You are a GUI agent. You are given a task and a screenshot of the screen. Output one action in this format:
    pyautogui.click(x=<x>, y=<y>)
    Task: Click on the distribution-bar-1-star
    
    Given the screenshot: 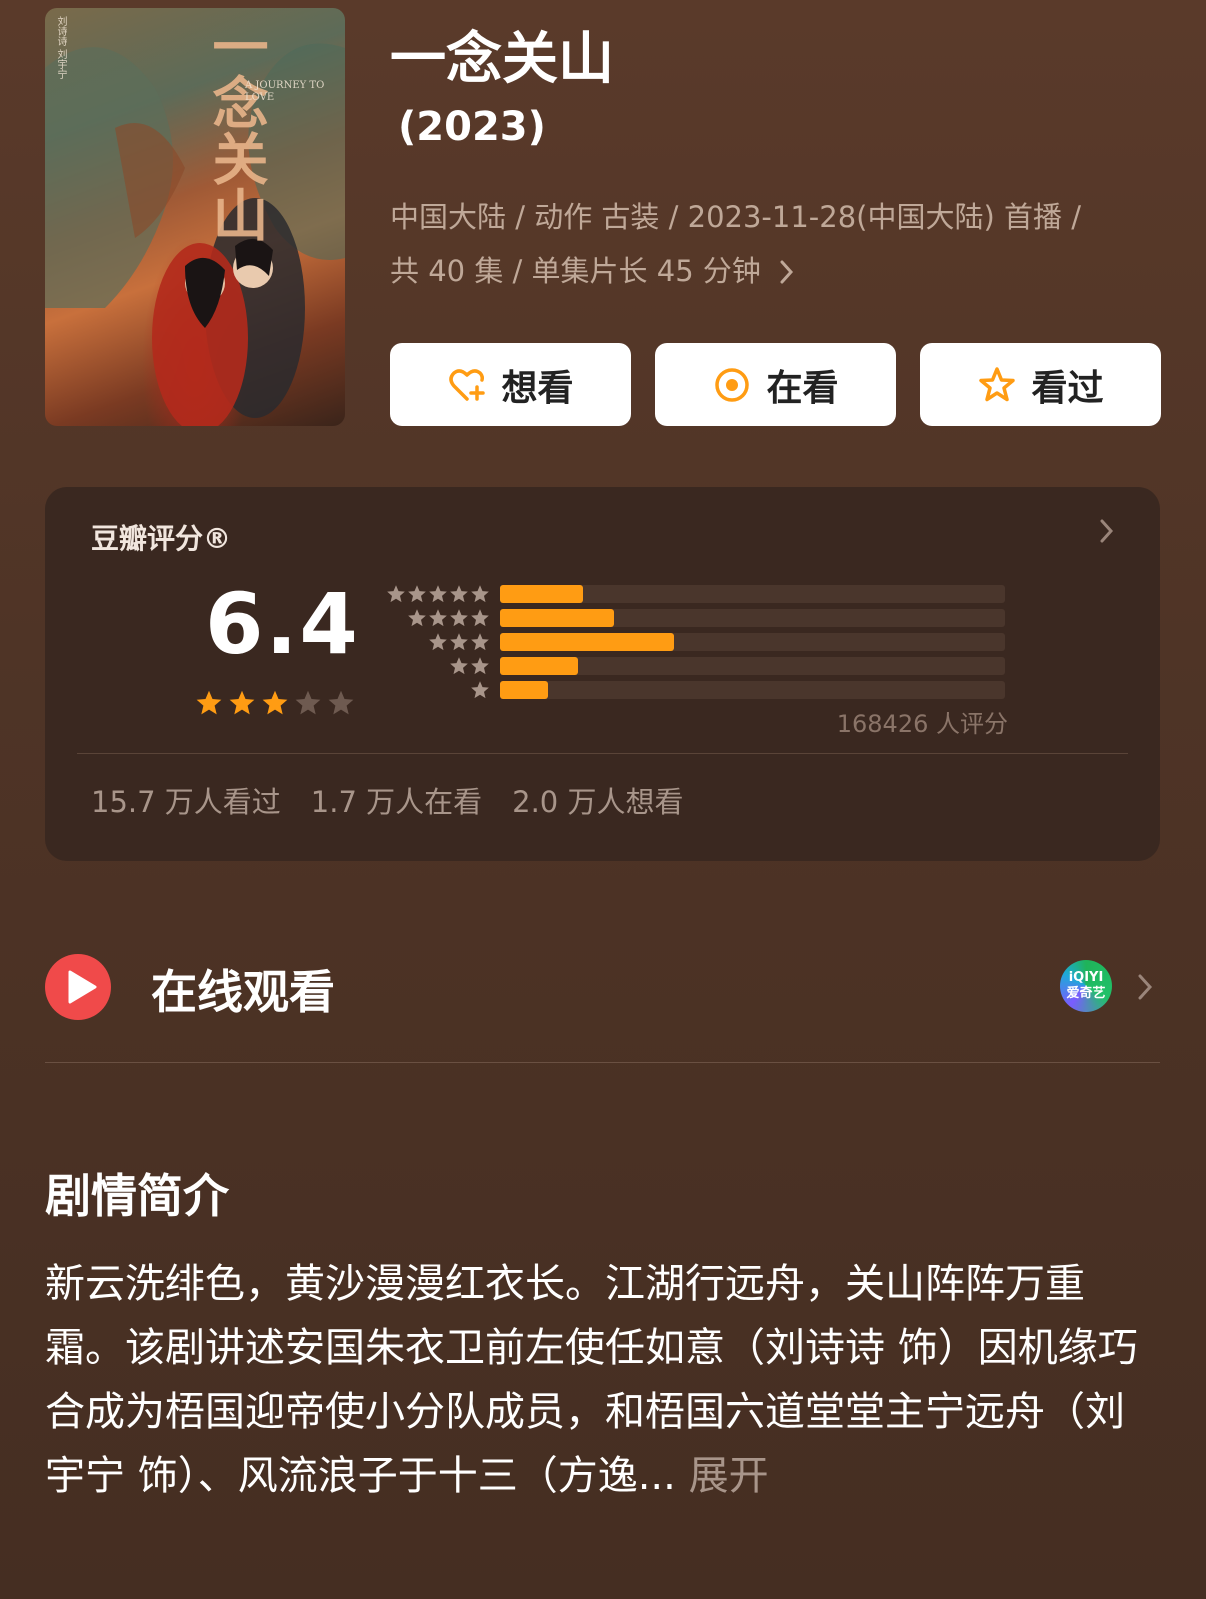 What is the action you would take?
    pyautogui.click(x=752, y=690)
    